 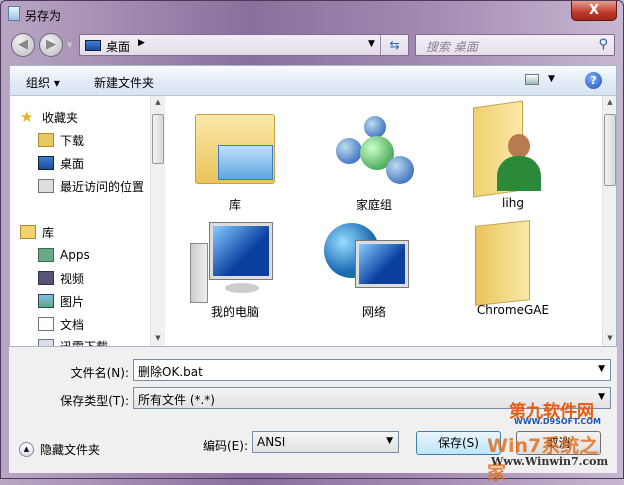 What do you see at coordinates (46, 324) in the screenshot?
I see `documents-icon` at bounding box center [46, 324].